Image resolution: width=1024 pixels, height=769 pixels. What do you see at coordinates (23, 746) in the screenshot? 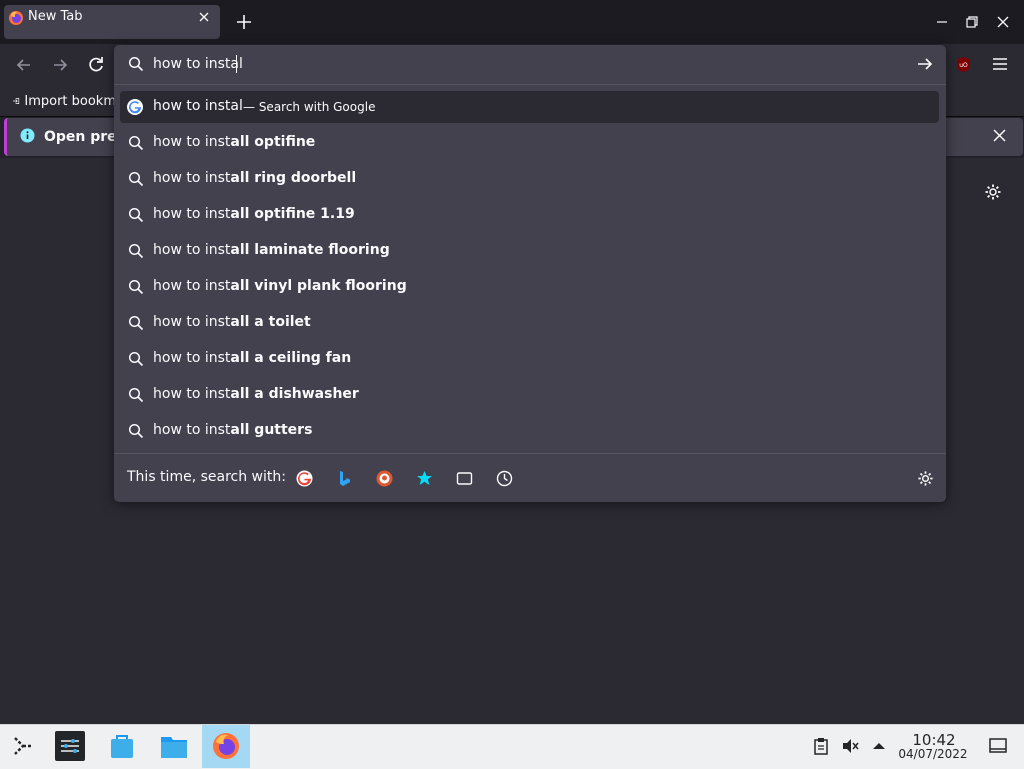
I see `app-launcher-icon` at bounding box center [23, 746].